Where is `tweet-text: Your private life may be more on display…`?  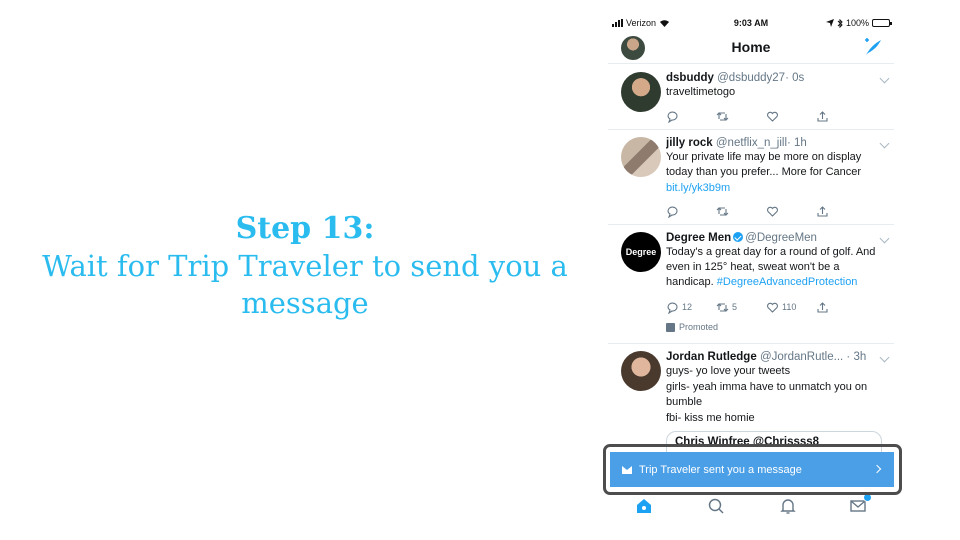
tweet-text: Your private life may be more on display… is located at coordinates (764, 164).